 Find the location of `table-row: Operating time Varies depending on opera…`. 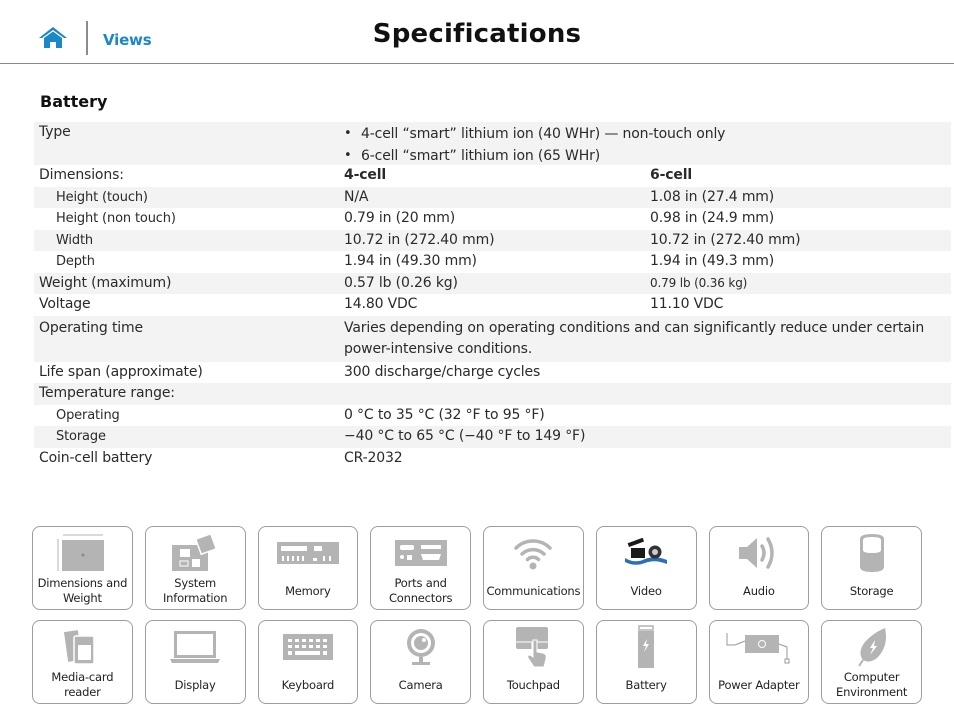

table-row: Operating time Varies depending on opera… is located at coordinates (492, 338).